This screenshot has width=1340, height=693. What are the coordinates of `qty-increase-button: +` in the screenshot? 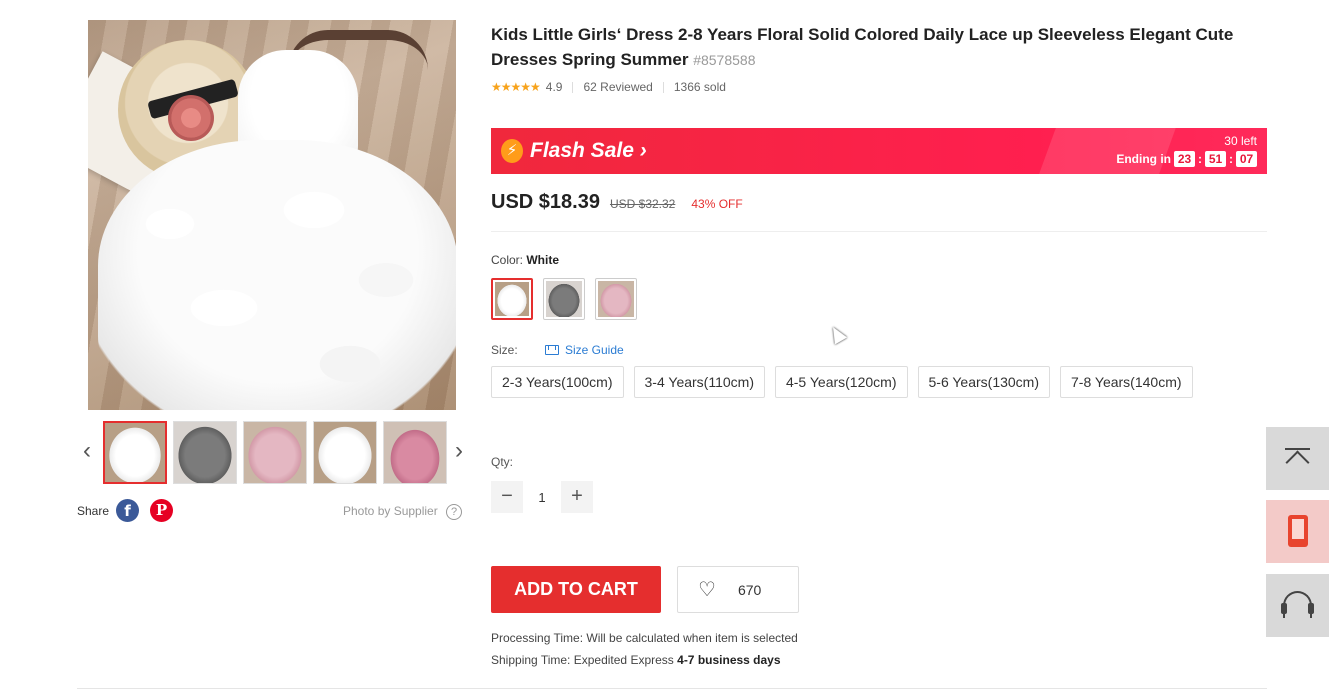 It's located at (577, 497).